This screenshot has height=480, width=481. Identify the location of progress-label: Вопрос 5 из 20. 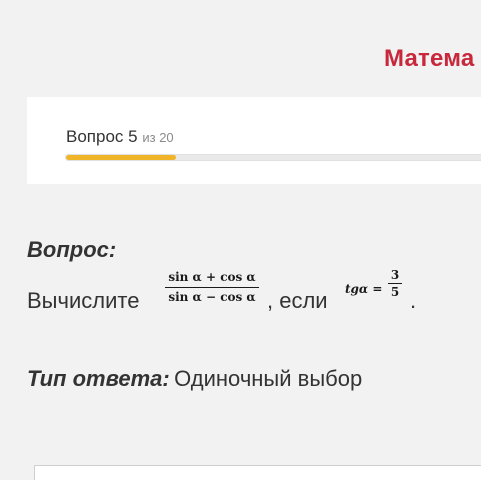
(120, 137).